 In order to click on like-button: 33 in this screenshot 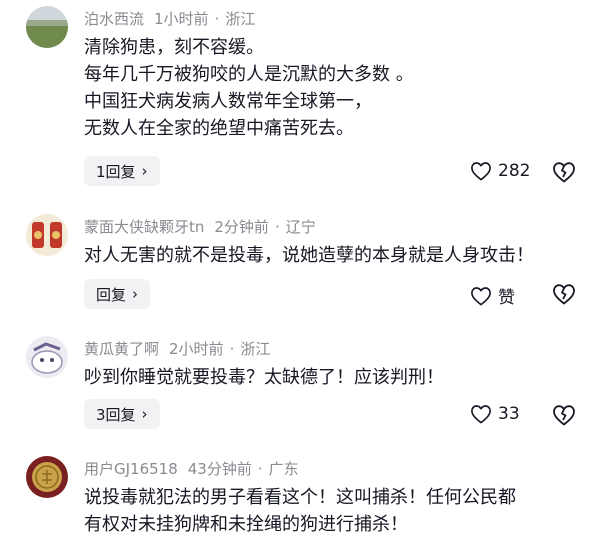, I will do `click(495, 414)`.